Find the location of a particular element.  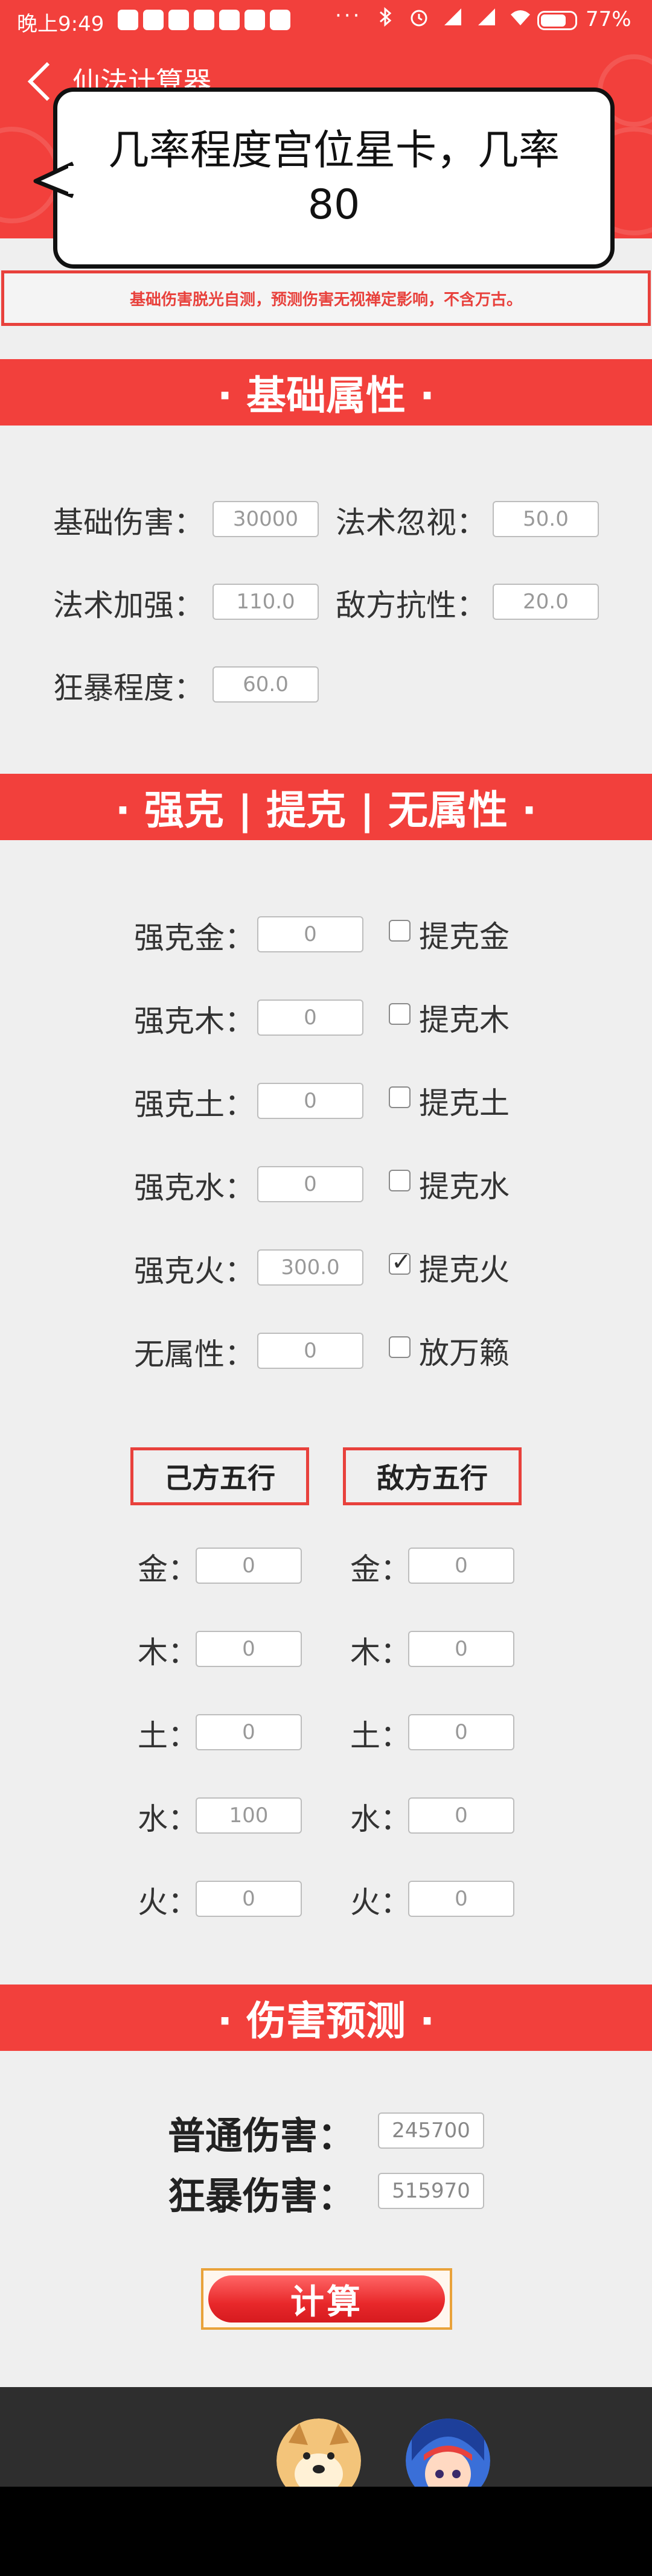

checkbox-label: 提克土 is located at coordinates (464, 1101).